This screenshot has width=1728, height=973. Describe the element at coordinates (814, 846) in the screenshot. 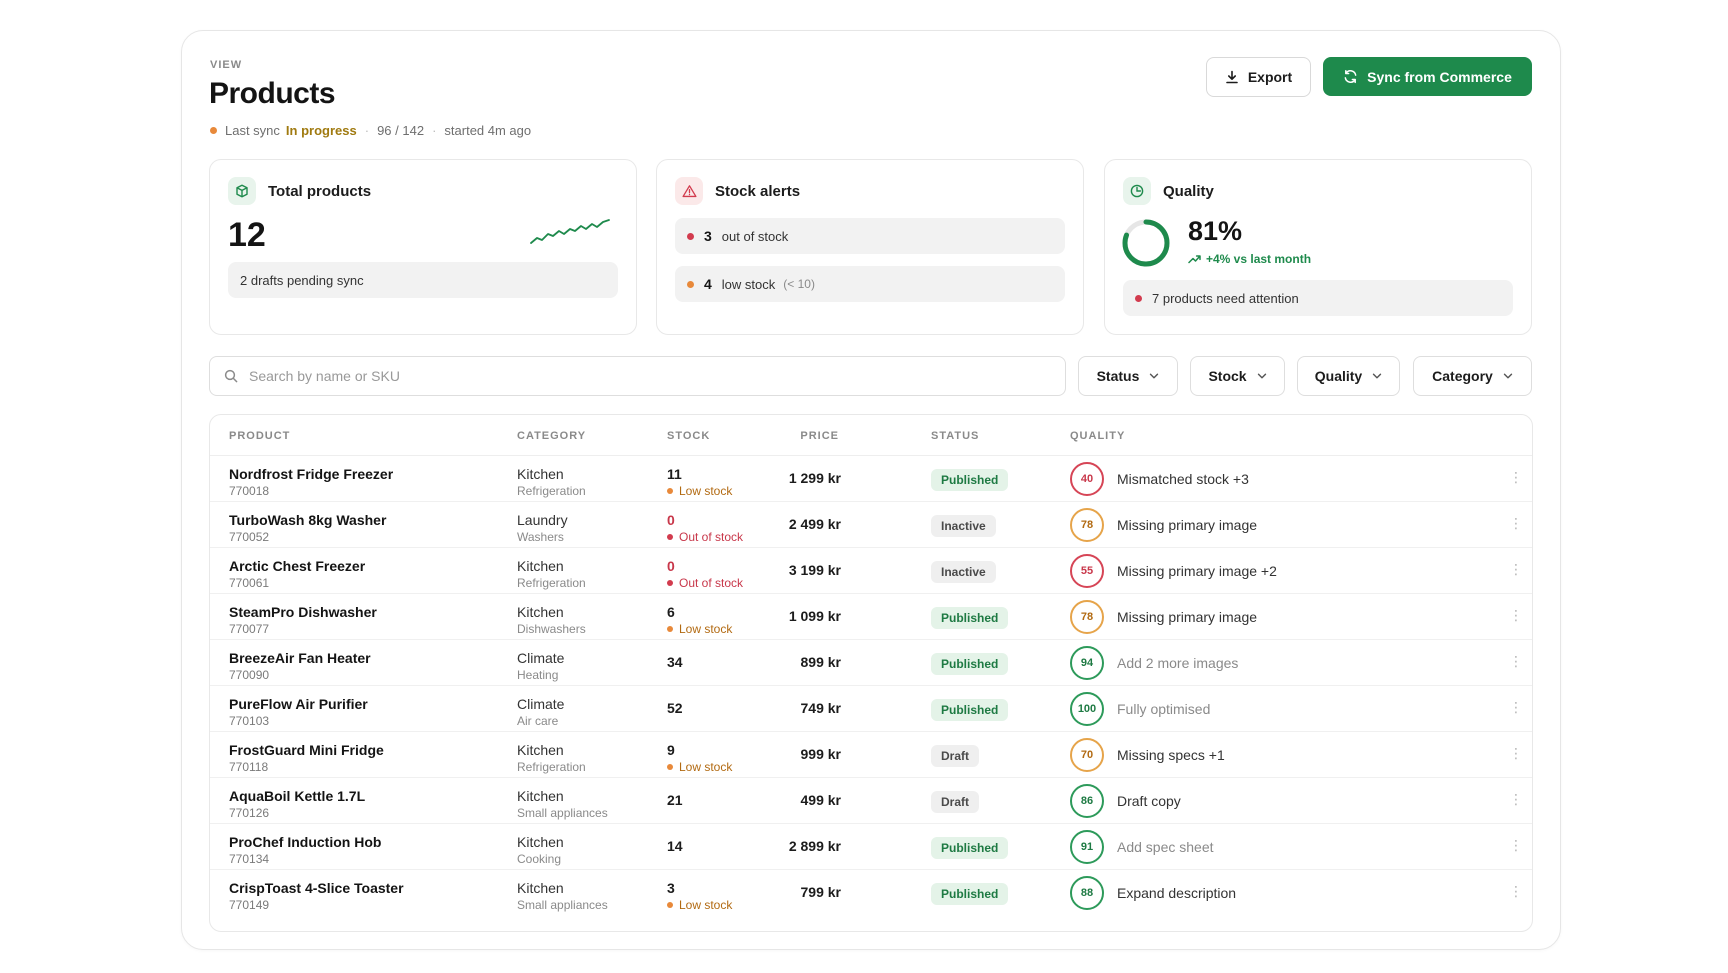

I see `product-price: 2 899 kr` at that location.